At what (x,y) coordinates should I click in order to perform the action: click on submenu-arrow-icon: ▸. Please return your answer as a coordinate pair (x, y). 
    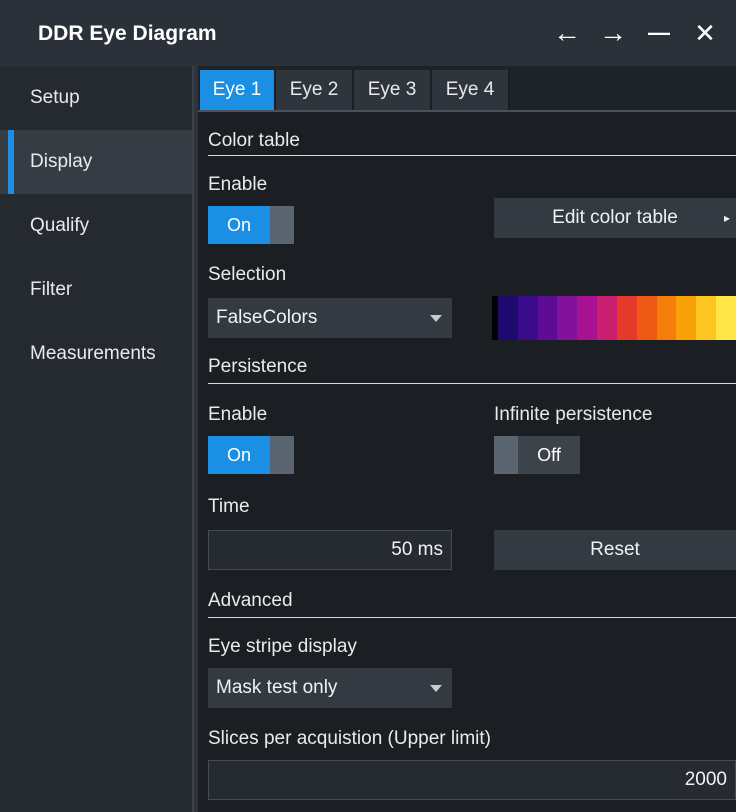
    Looking at the image, I should click on (726, 218).